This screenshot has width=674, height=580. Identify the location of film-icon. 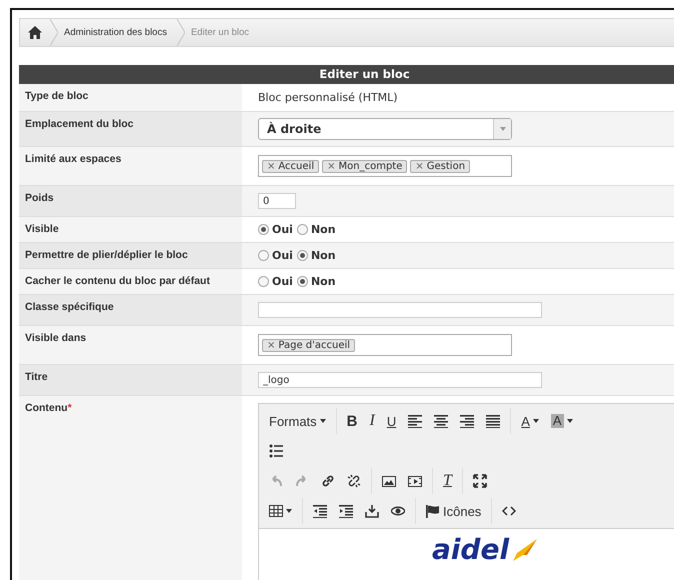
(415, 481).